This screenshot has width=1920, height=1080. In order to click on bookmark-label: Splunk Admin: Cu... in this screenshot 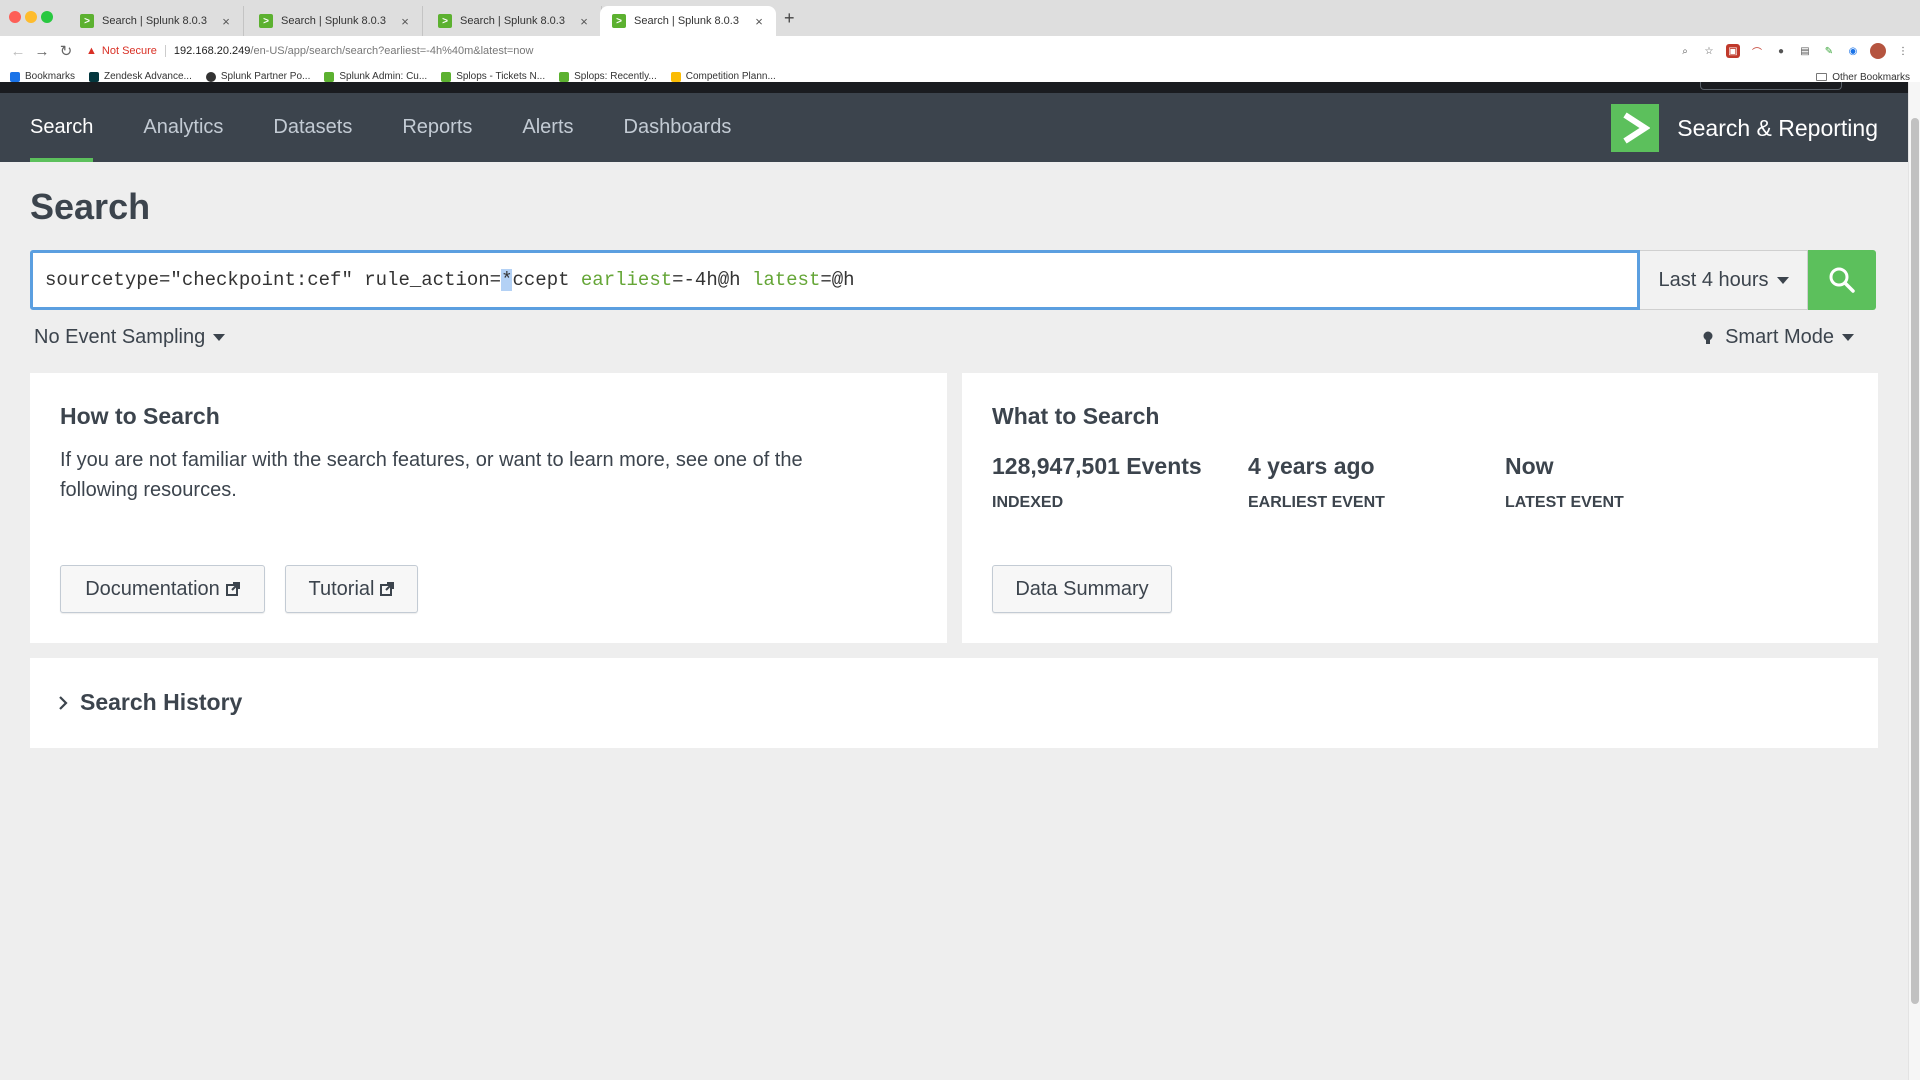, I will do `click(383, 76)`.